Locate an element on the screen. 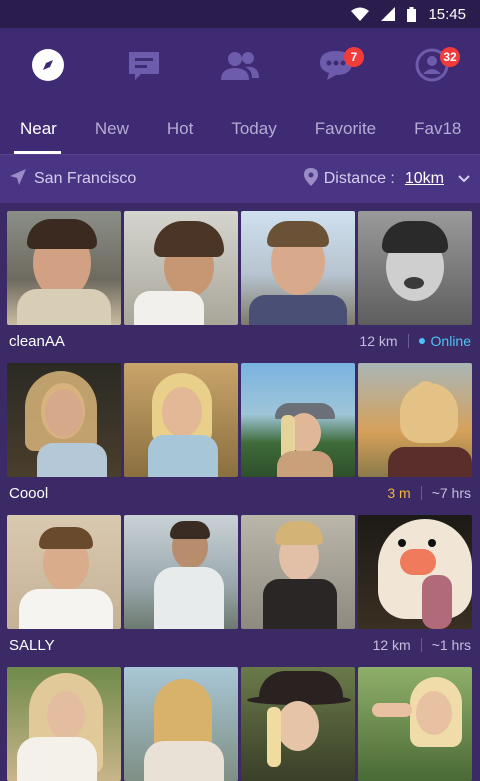  status-time: 15:45 is located at coordinates (447, 14).